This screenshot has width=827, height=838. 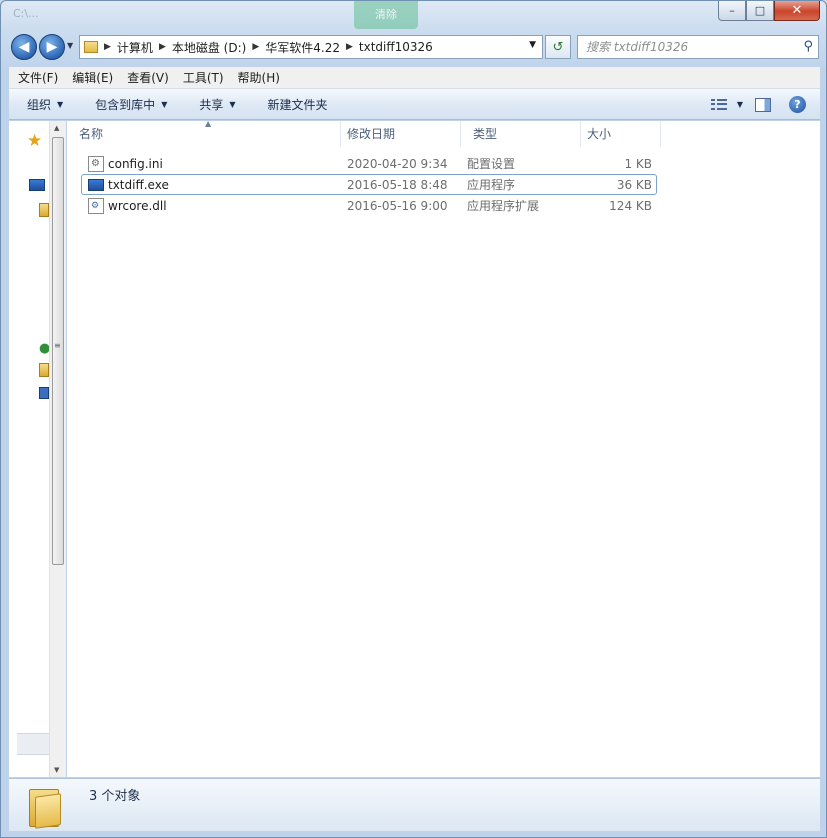 What do you see at coordinates (719, 104) in the screenshot?
I see `details-view-icon` at bounding box center [719, 104].